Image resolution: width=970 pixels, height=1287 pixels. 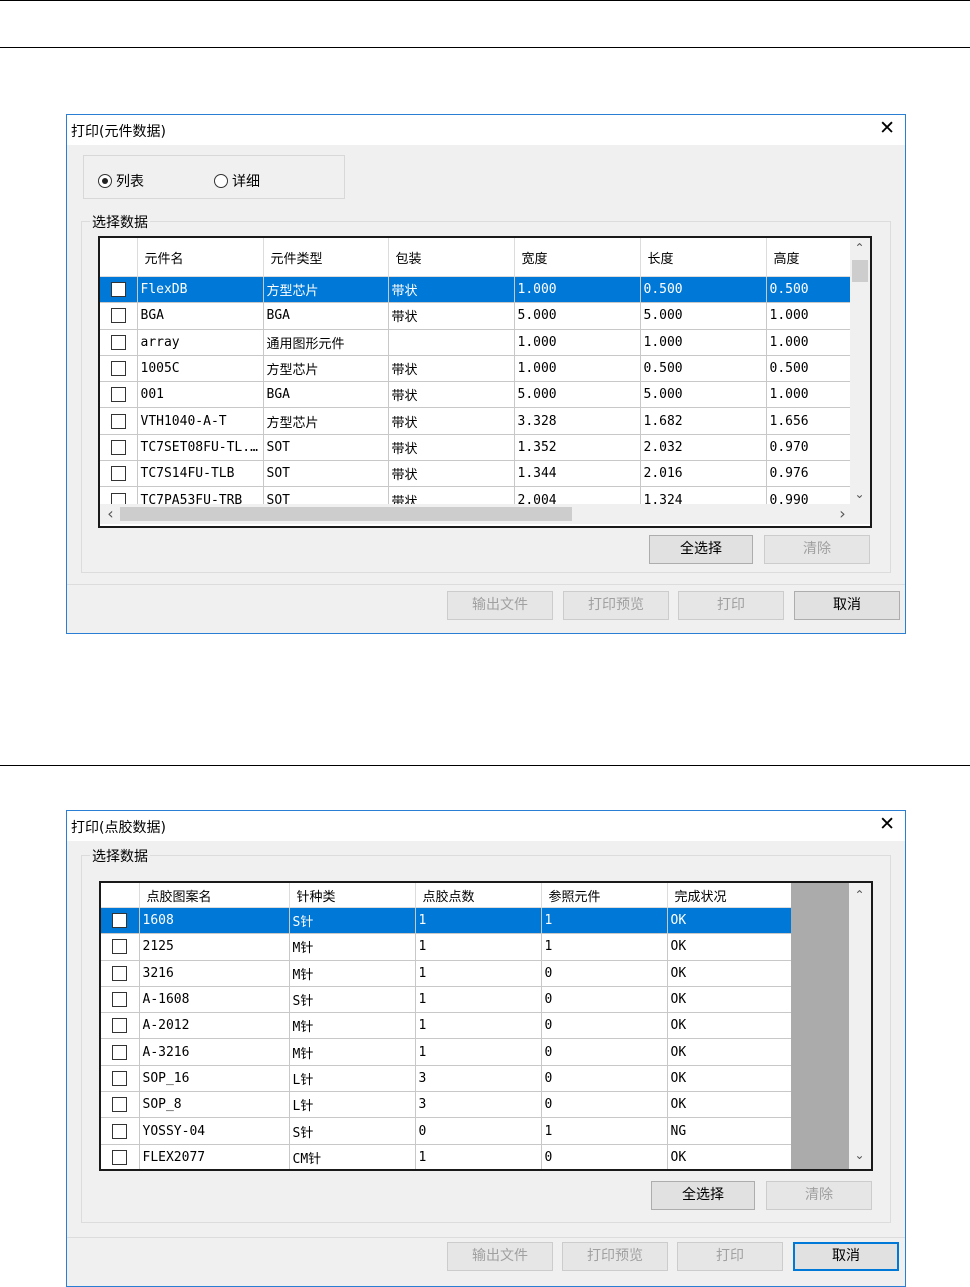 What do you see at coordinates (446, 1052) in the screenshot?
I see `table-row: A-3216 M针 1 0 OK` at bounding box center [446, 1052].